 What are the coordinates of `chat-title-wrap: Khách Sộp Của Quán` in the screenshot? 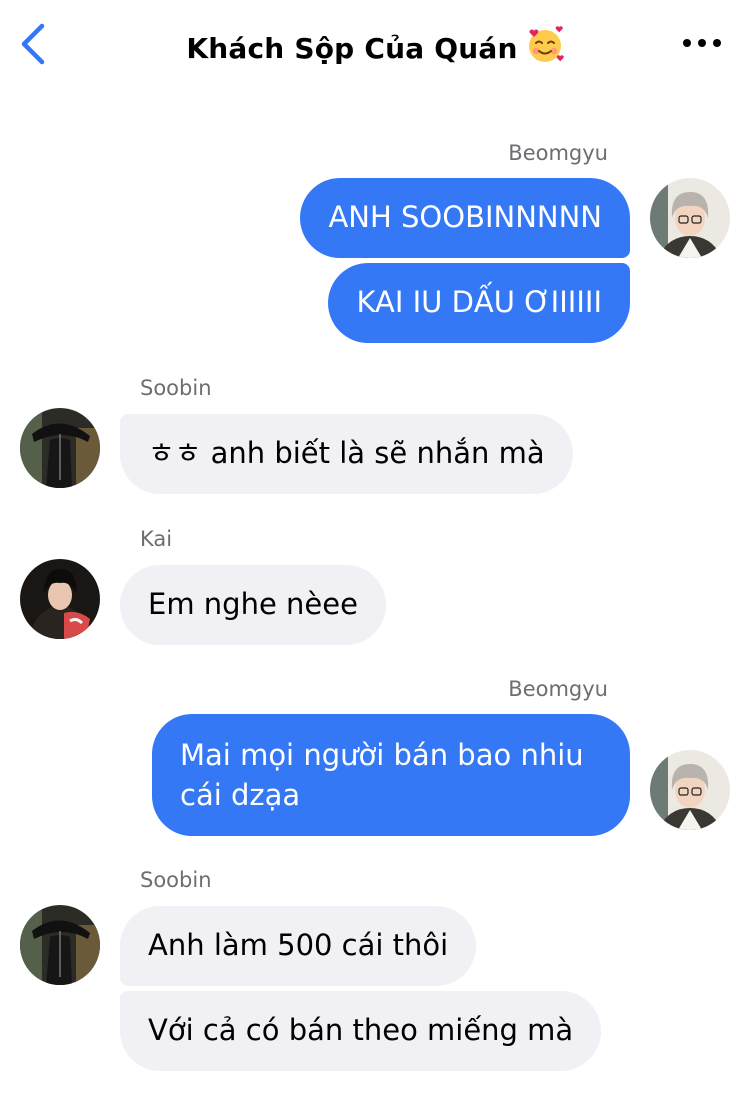 It's located at (375, 45).